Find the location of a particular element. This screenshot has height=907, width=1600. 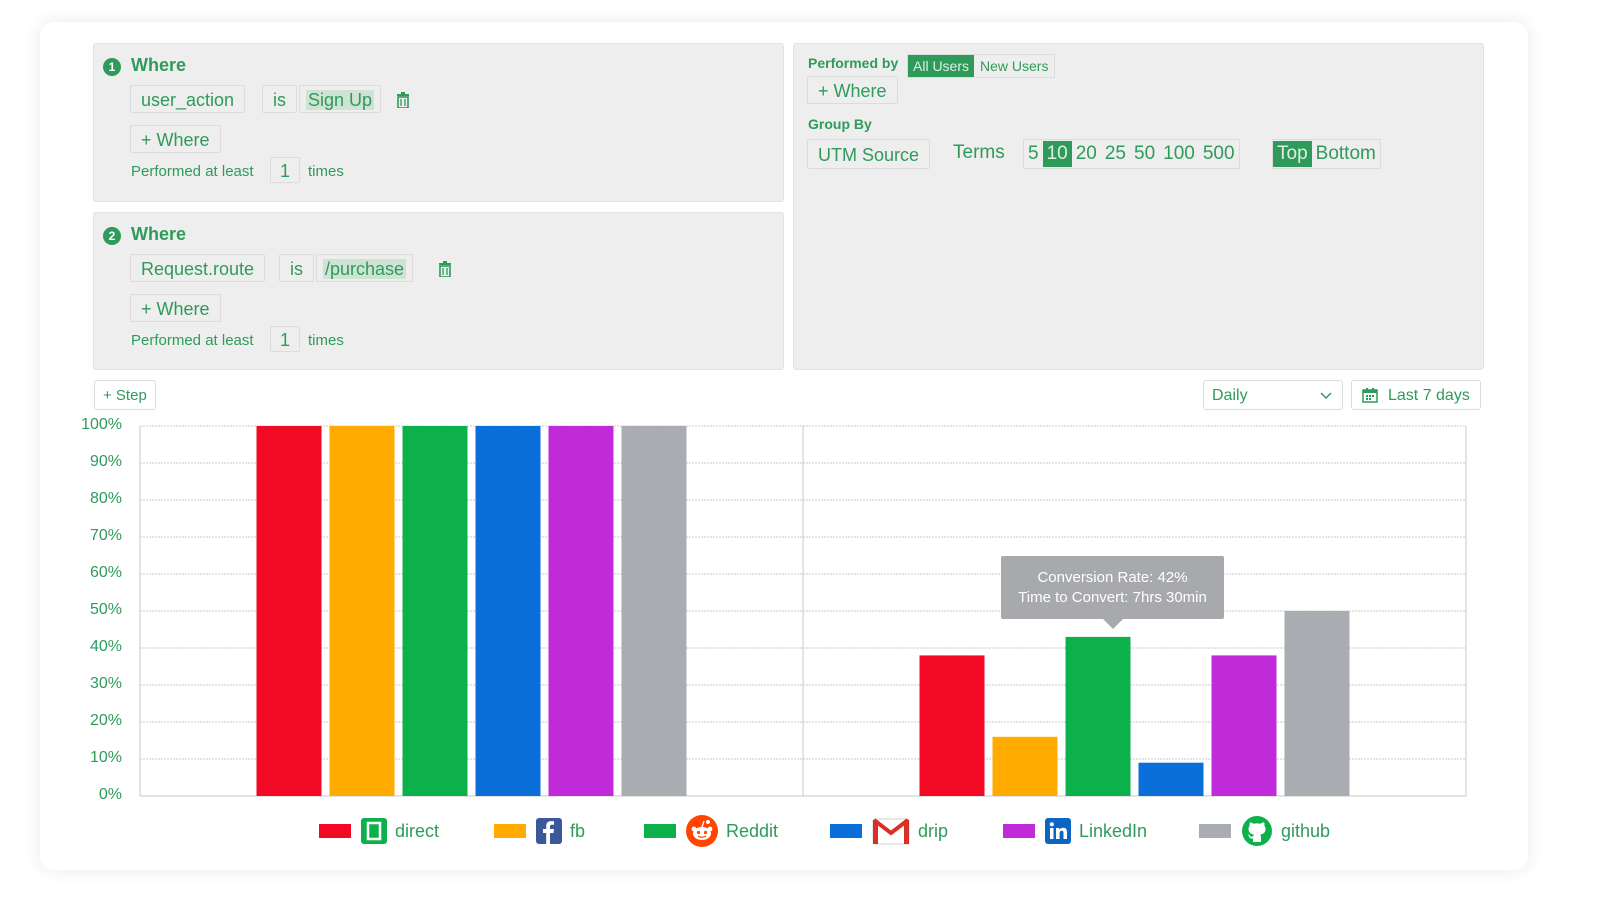

legend-label-reddit: Reddit is located at coordinates (752, 830).